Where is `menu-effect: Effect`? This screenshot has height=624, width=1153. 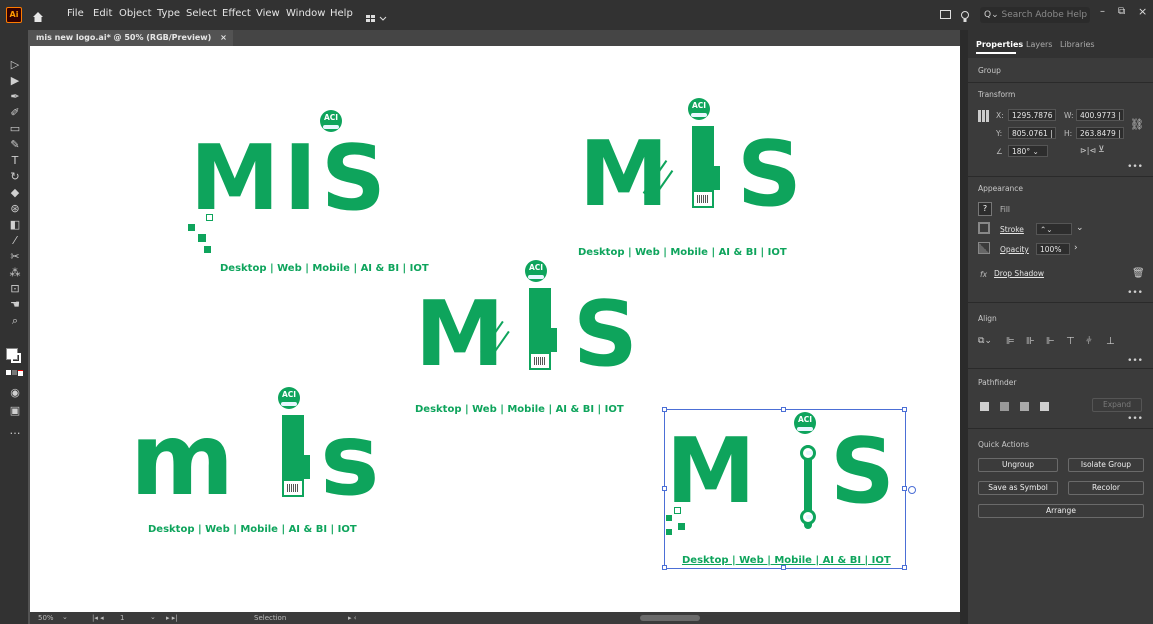 menu-effect: Effect is located at coordinates (236, 13).